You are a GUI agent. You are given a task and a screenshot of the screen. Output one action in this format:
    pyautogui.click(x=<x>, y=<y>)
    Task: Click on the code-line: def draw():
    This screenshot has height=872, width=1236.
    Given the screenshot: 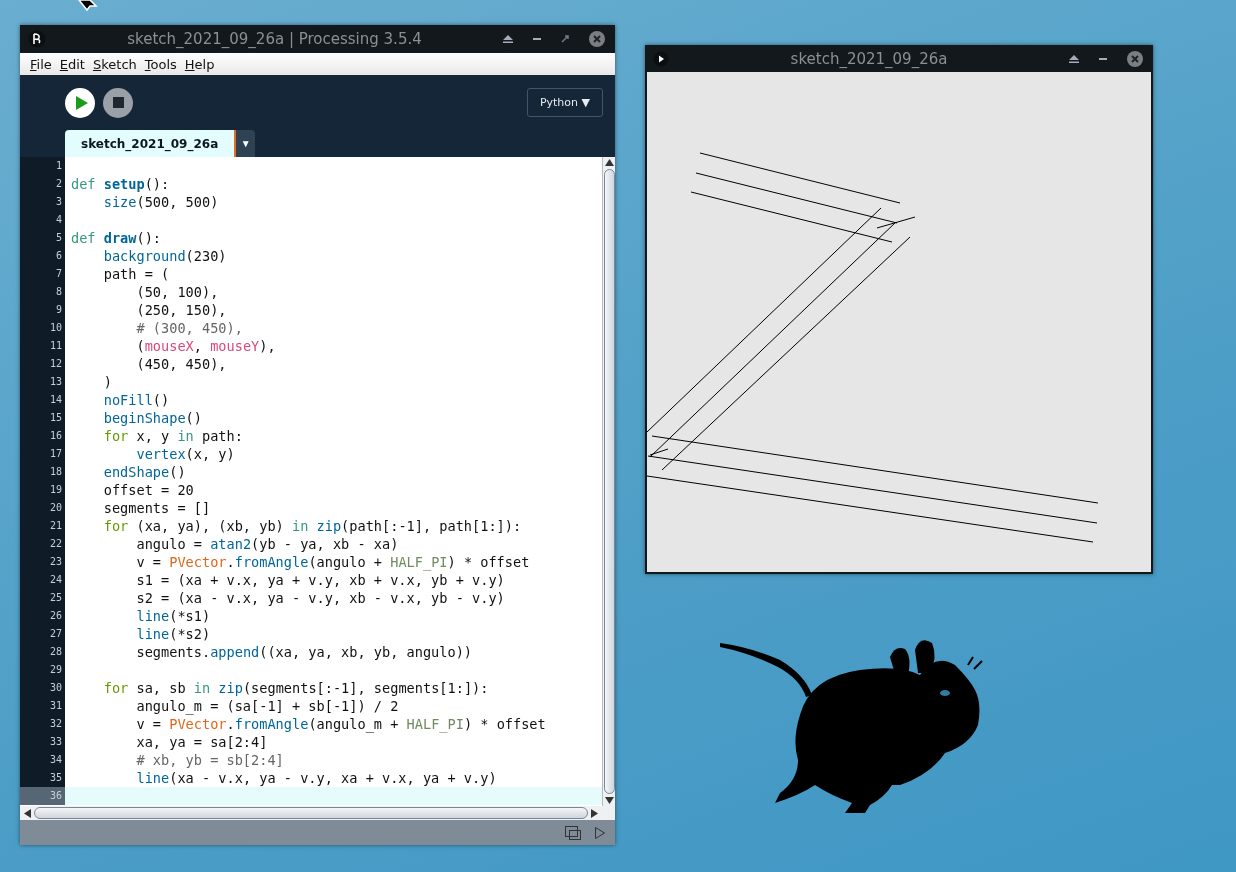 What is the action you would take?
    pyautogui.click(x=116, y=238)
    